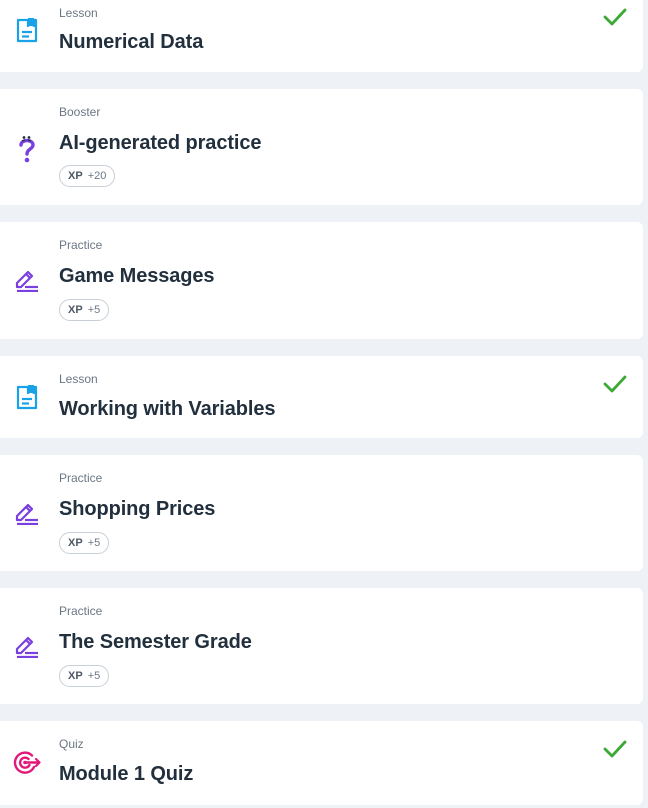  I want to click on module-item-module-1-quiz: Quiz Module 1 Quiz, so click(321, 763).